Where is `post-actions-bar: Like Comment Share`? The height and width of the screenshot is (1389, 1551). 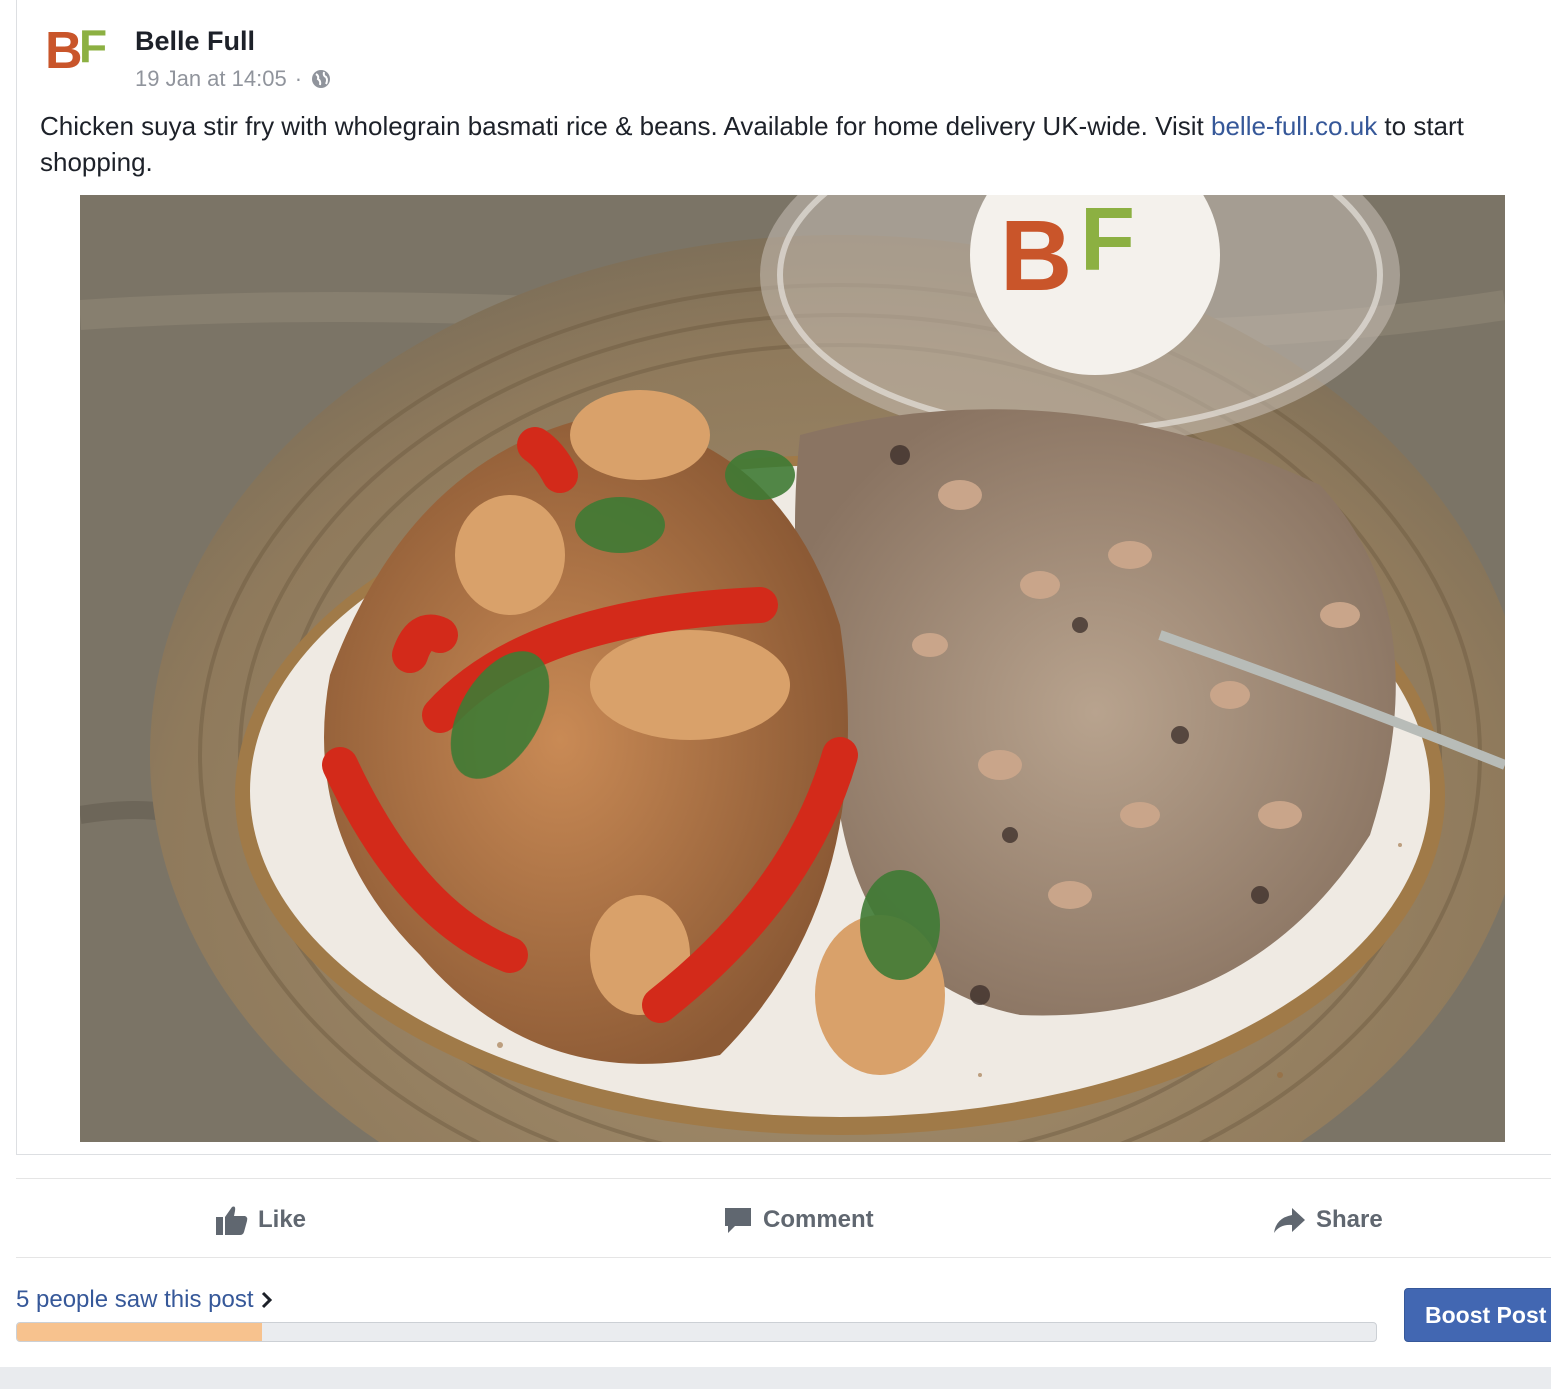
post-actions-bar: Like Comment Share is located at coordinates (783, 1218).